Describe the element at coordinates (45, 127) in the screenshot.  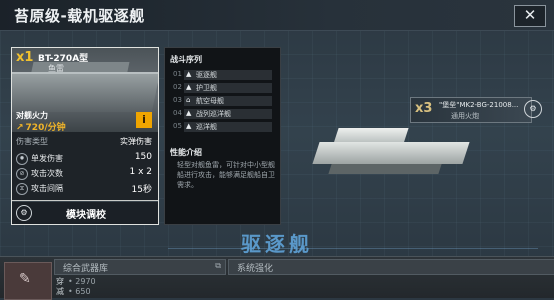
I see `firepower-value-text: 720/分钟` at that location.